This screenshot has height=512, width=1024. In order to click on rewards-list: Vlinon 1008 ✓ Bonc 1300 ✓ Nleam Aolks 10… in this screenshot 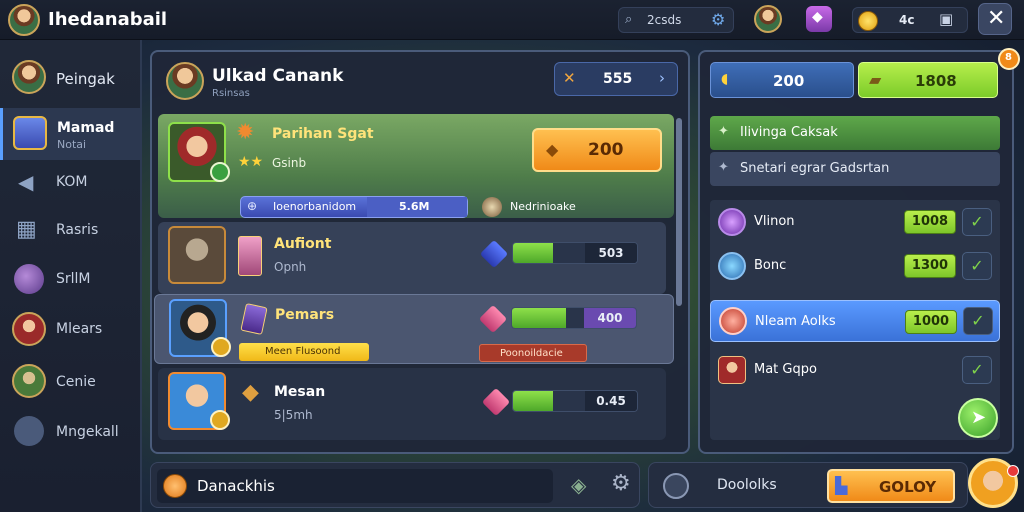, I will do `click(855, 320)`.